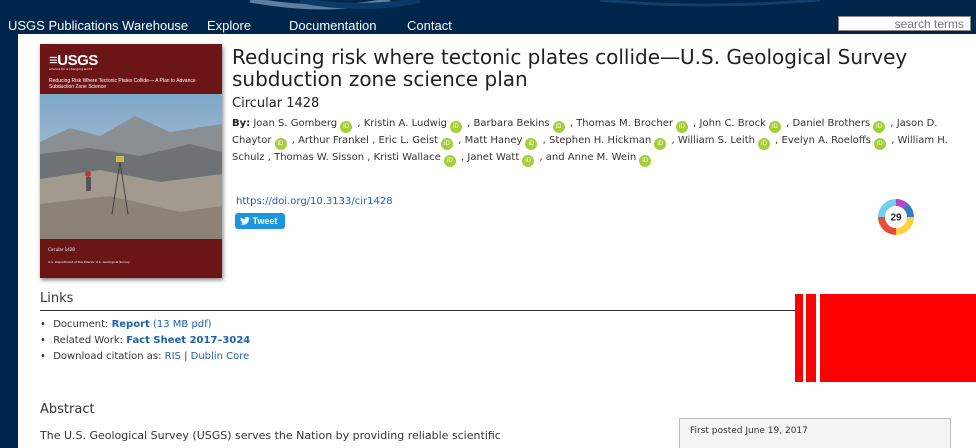 The image size is (976, 448). What do you see at coordinates (295, 123) in the screenshot?
I see `author-name: Joan S. Gomberg` at bounding box center [295, 123].